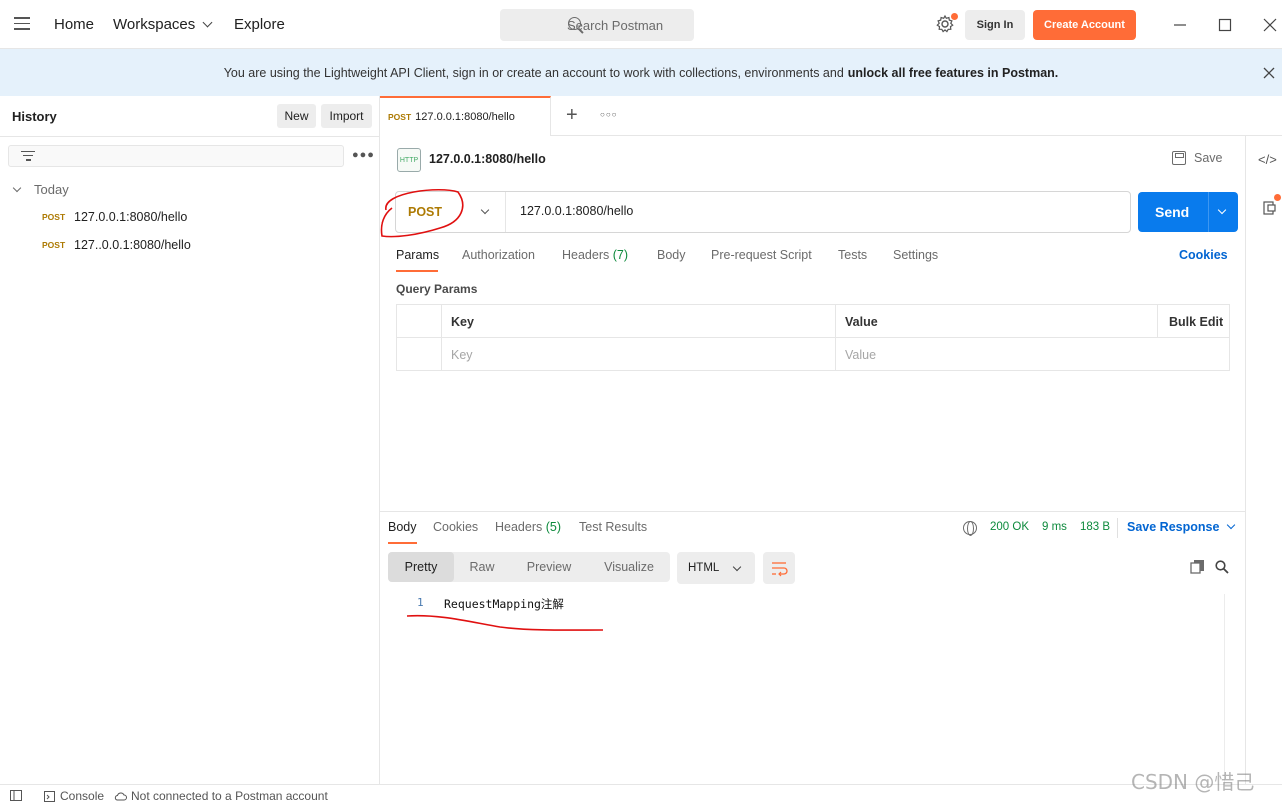 The height and width of the screenshot is (806, 1282). I want to click on bulk-edit-button: Bulk Edit, so click(1193, 321).